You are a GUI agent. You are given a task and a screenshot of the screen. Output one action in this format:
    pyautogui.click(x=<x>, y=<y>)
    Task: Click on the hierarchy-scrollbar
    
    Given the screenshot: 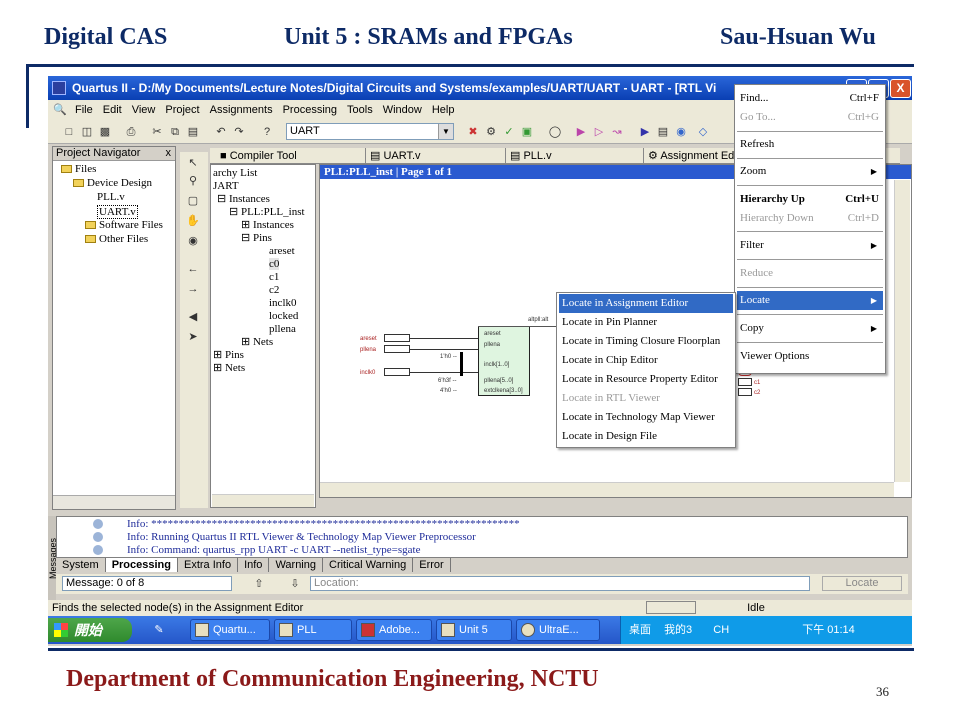 What is the action you would take?
    pyautogui.click(x=263, y=500)
    